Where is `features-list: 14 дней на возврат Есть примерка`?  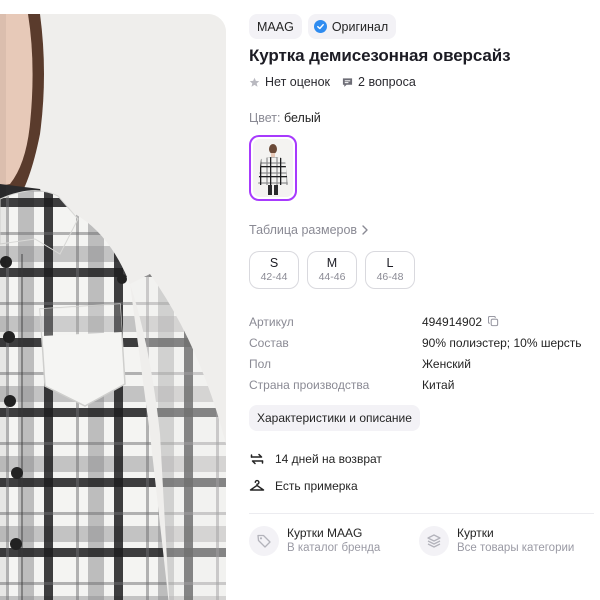
features-list: 14 дней на возврат Есть примерка is located at coordinates (421, 472).